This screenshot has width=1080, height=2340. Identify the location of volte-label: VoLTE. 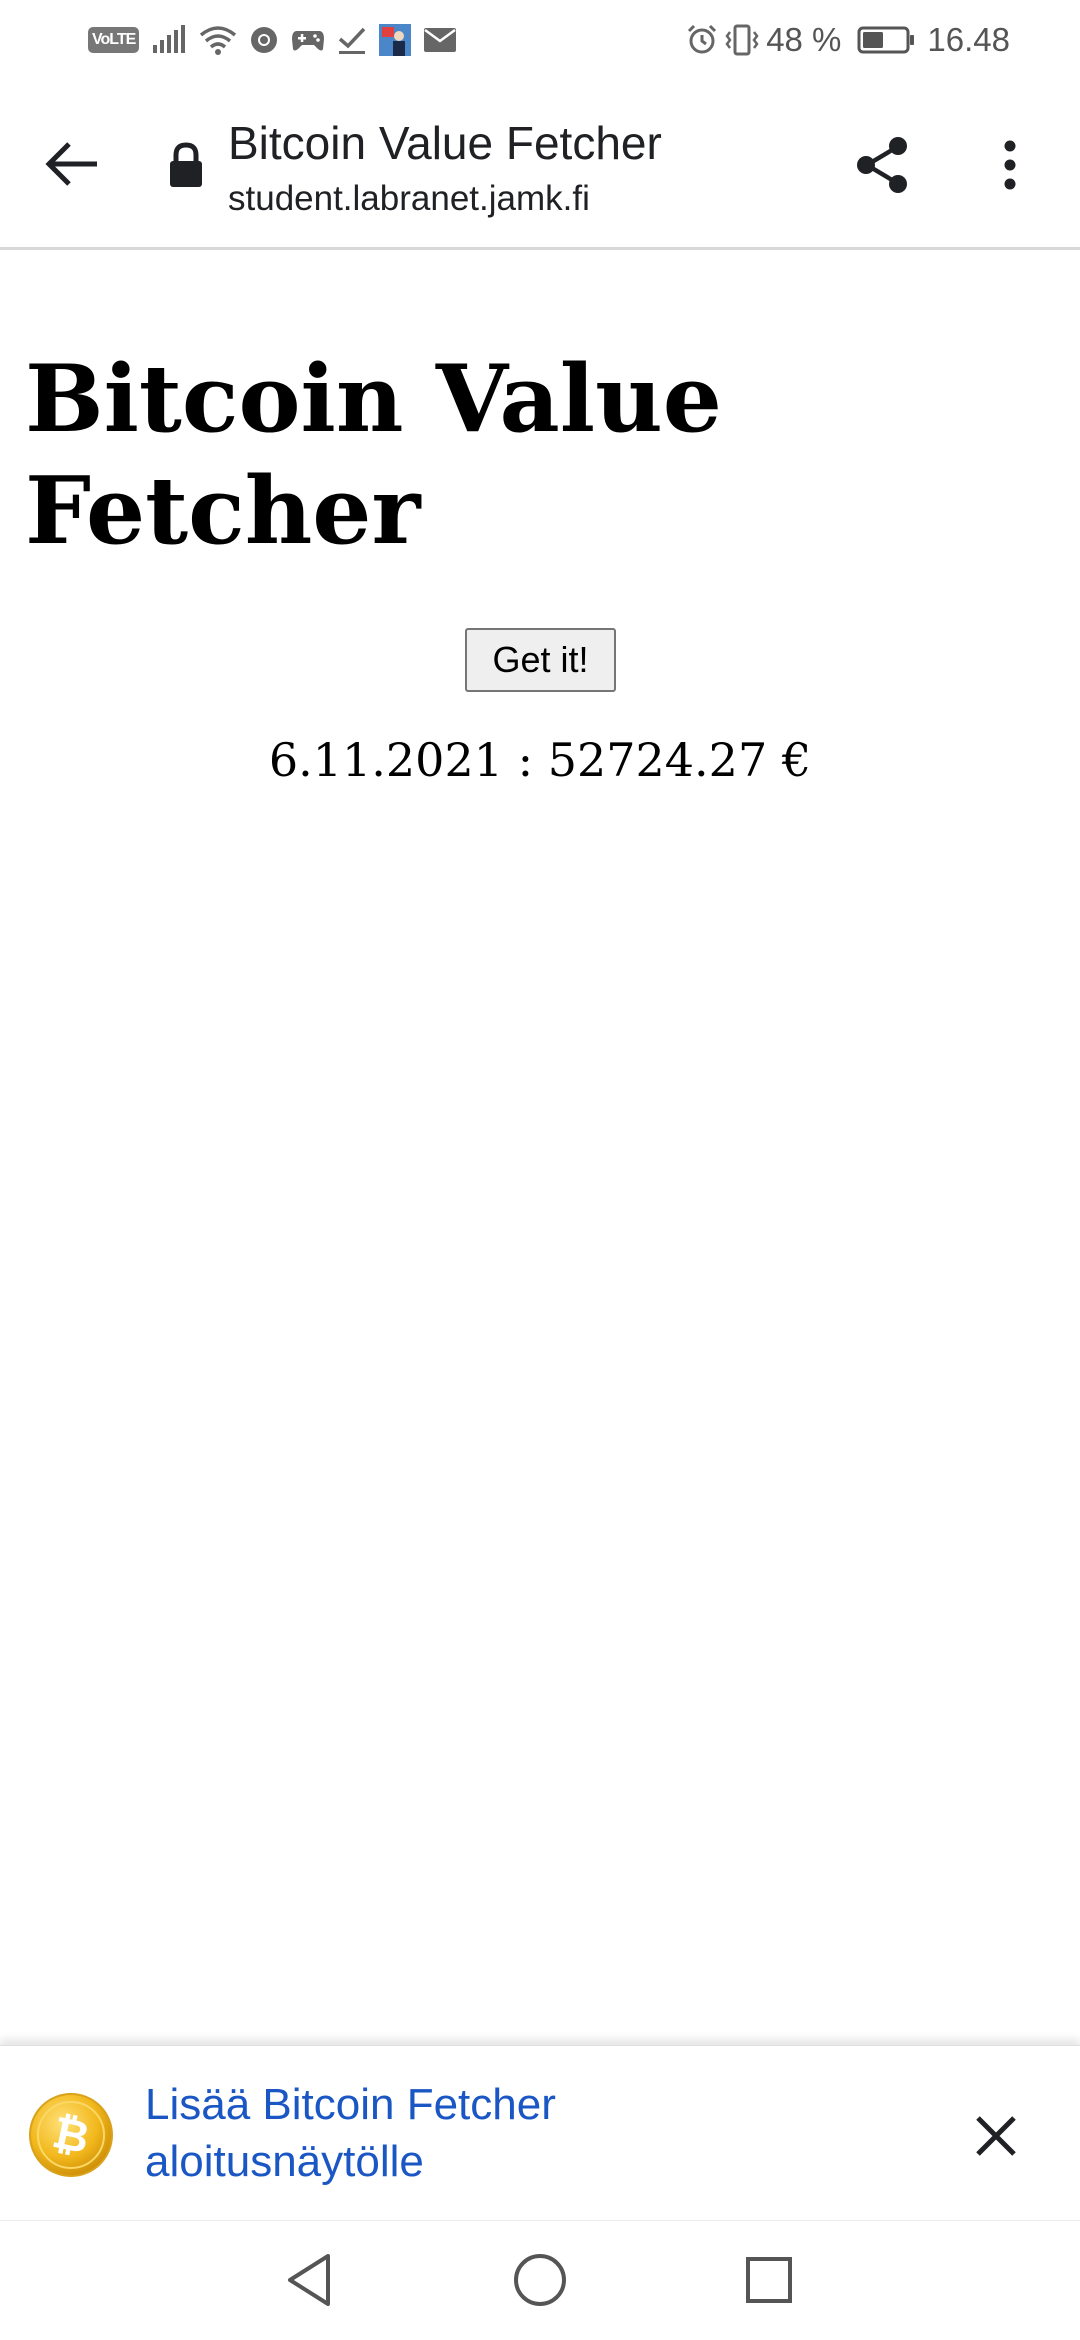
(114, 40).